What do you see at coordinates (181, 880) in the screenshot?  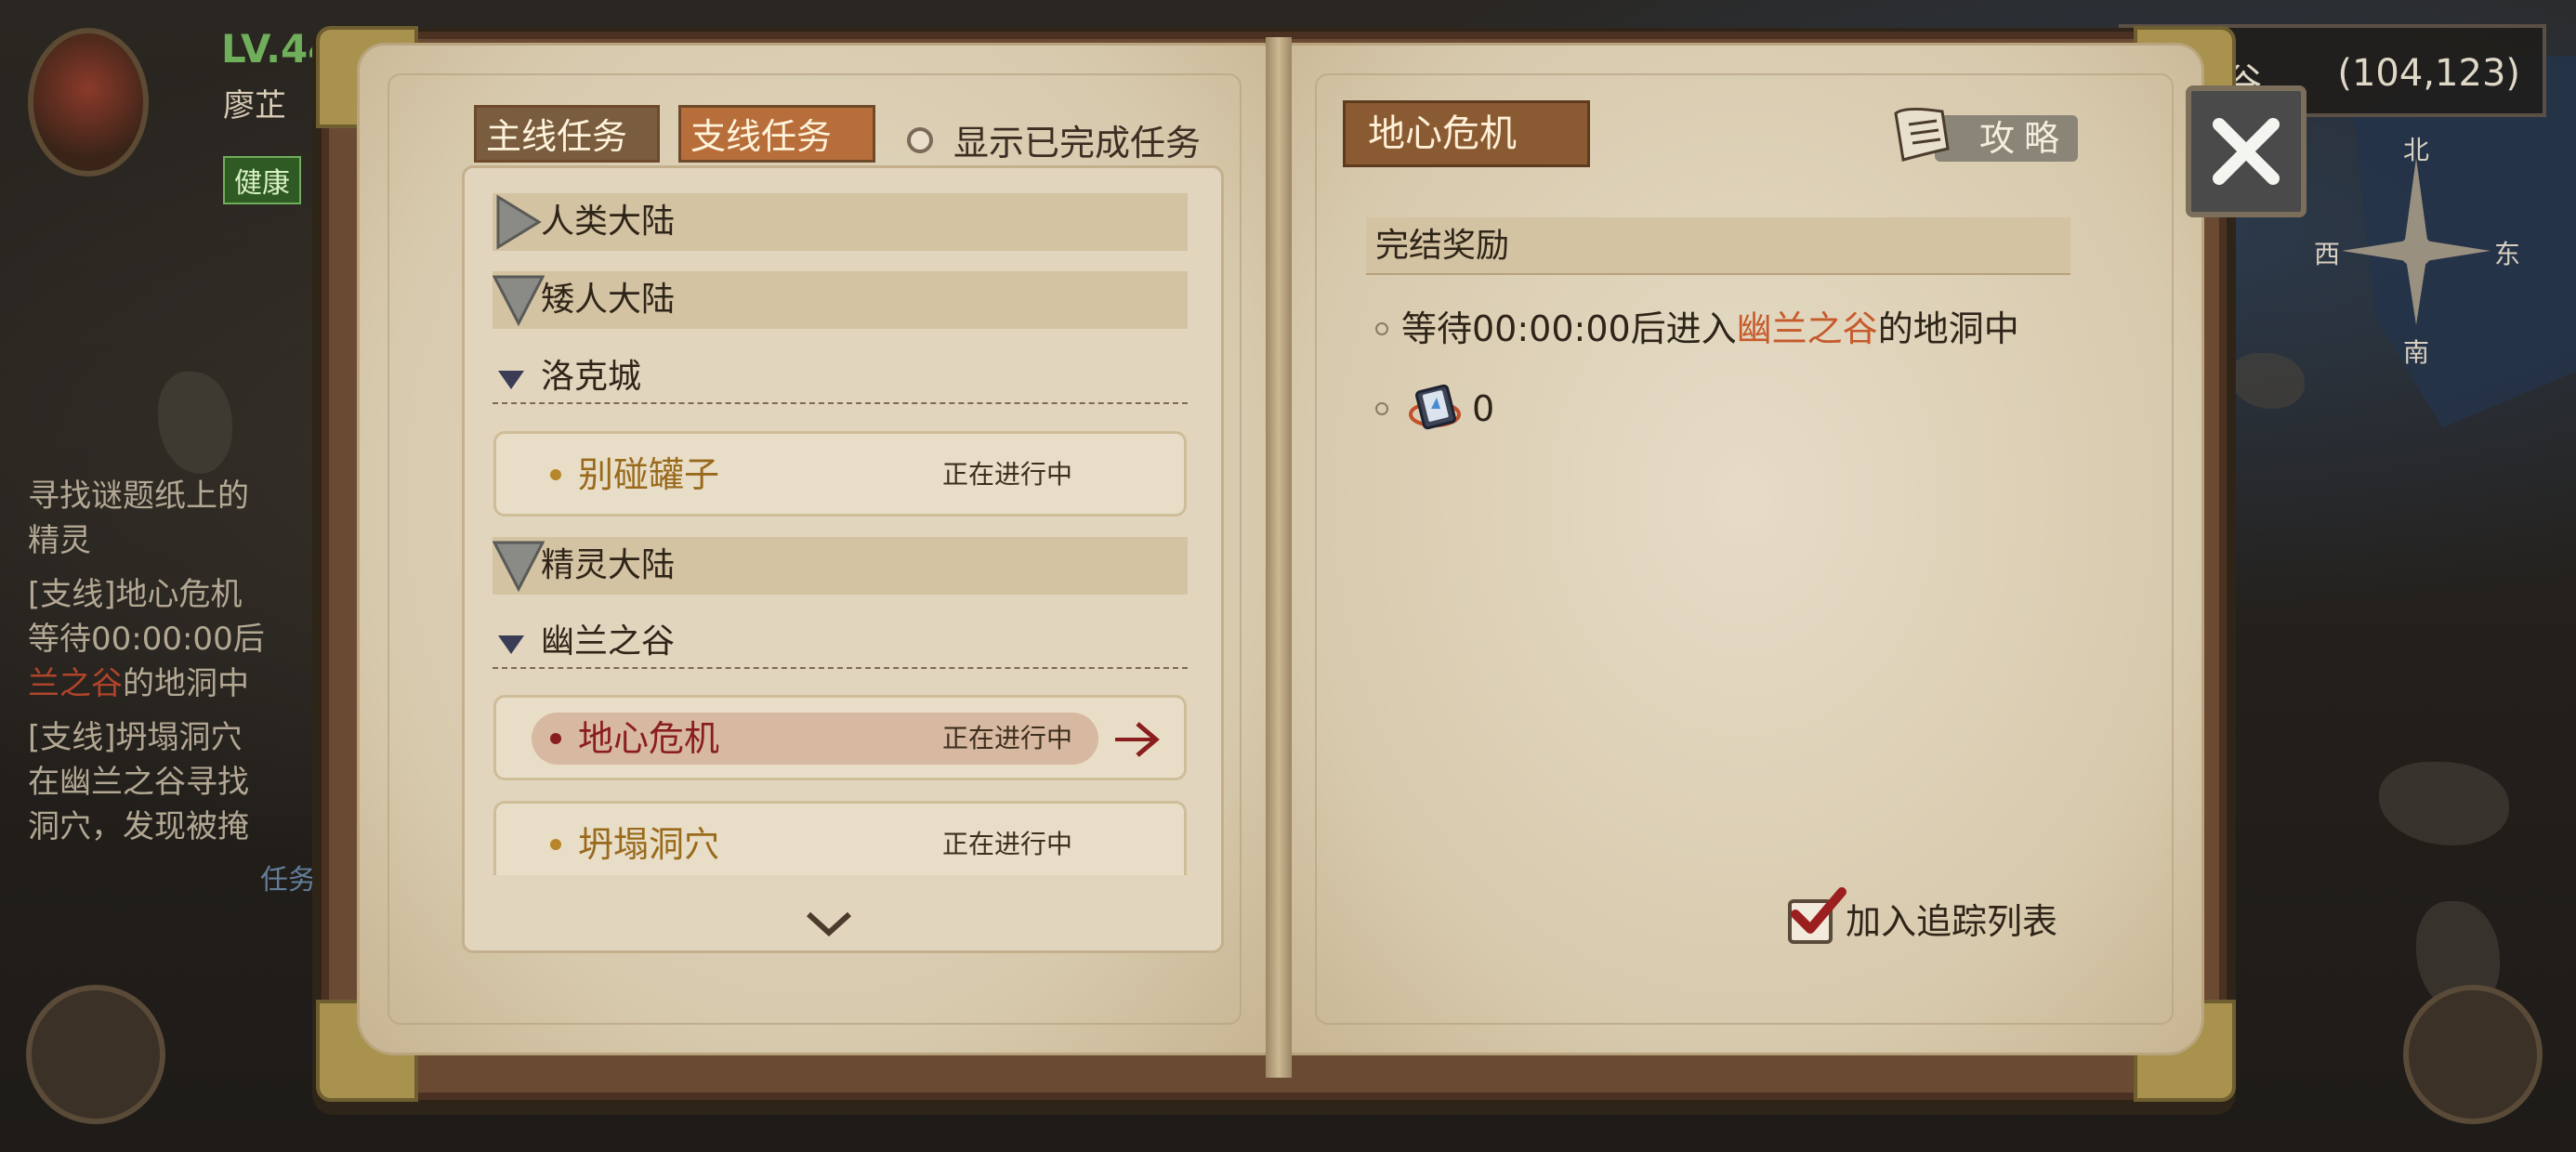 I see `tracker-footer: 任务` at bounding box center [181, 880].